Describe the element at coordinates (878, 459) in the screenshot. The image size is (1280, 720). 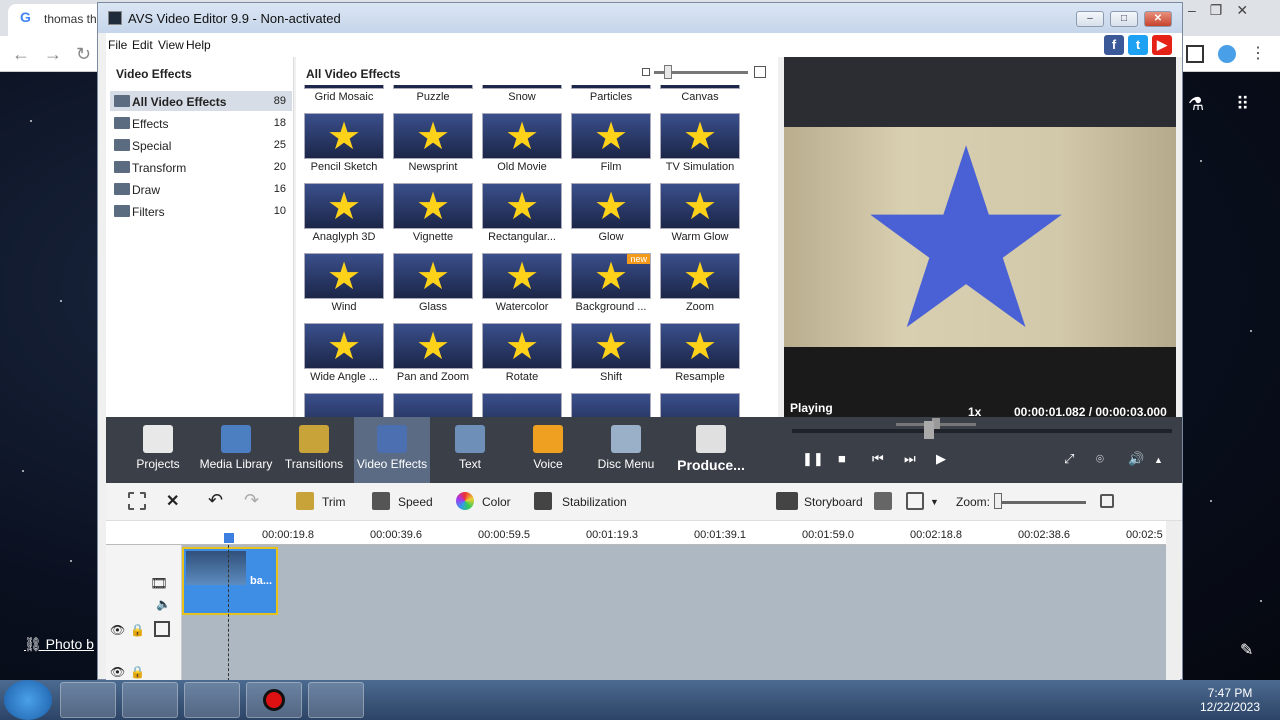
I see `previous-frame-icon: ⏮` at that location.